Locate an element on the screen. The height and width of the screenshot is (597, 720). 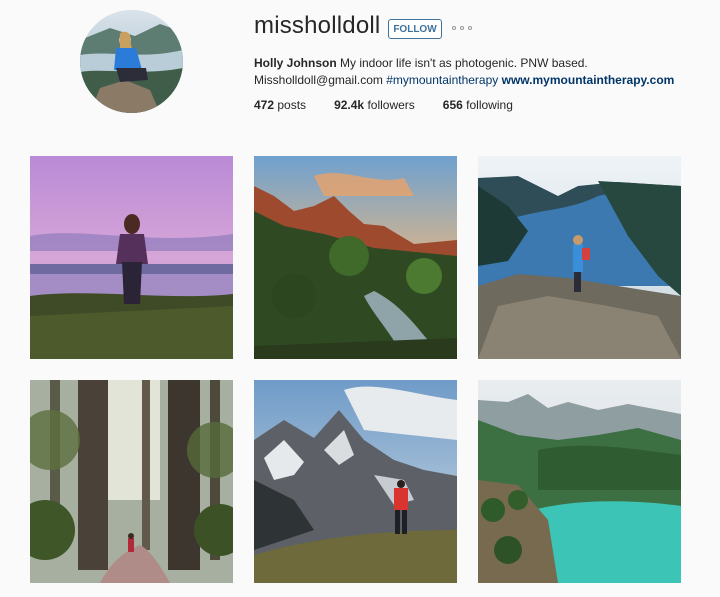
profile-username: missholldoll is located at coordinates (317, 25).